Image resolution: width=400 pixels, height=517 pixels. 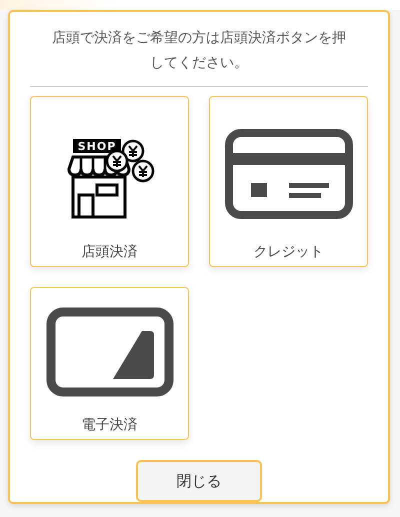 I want to click on payment-option: 電子決済, so click(x=109, y=363).